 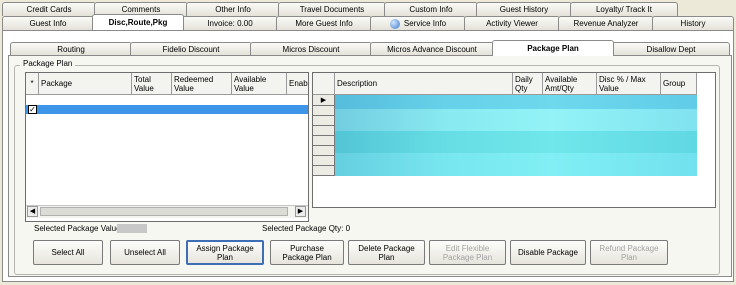 What do you see at coordinates (425, 23) in the screenshot?
I see `tab-service-info-label: Service Info` at bounding box center [425, 23].